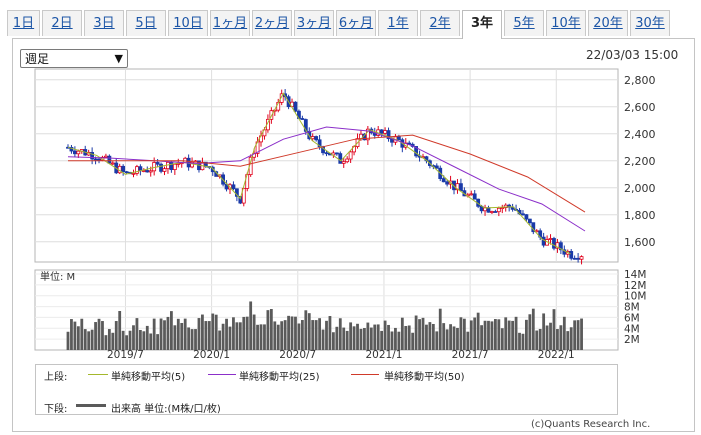 This screenshot has width=701, height=435. I want to click on legend-ma25: 単純移動平均(25), so click(279, 377).